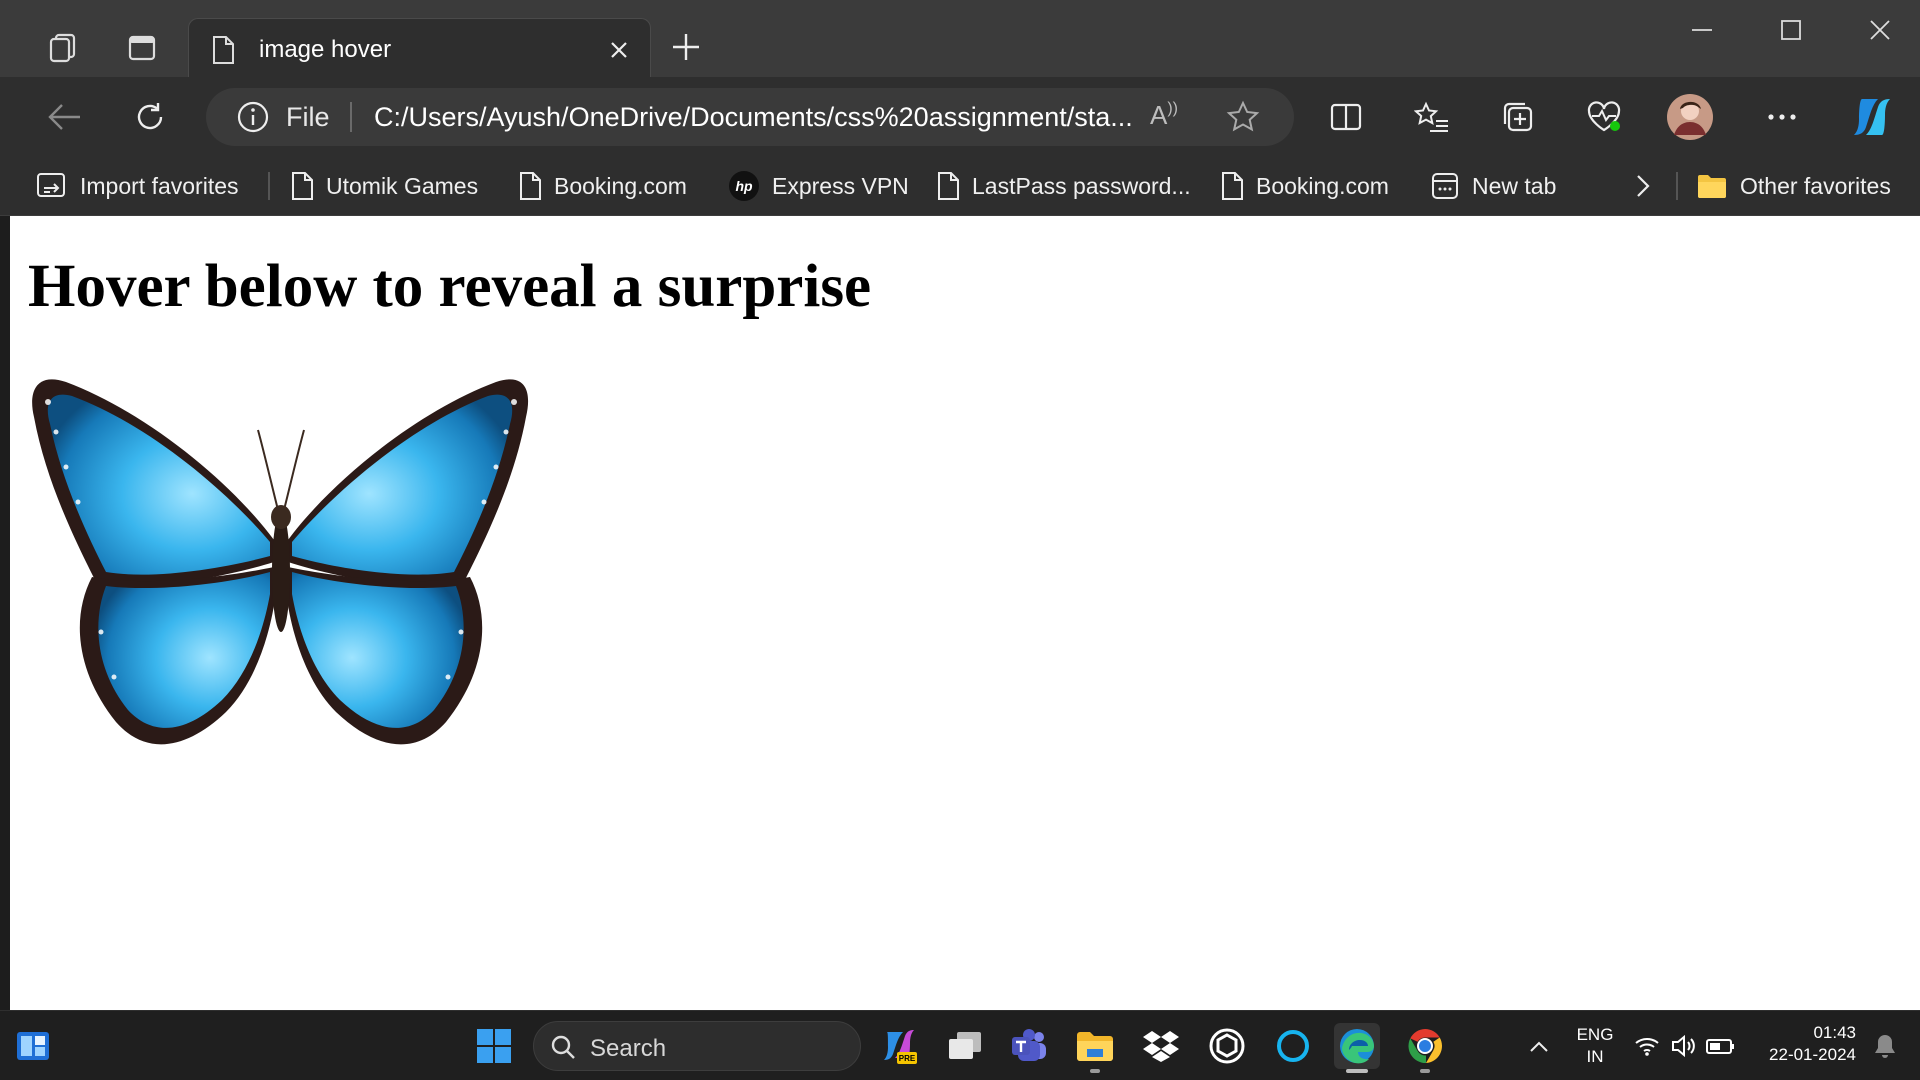 The height and width of the screenshot is (1080, 1920). Describe the element at coordinates (450, 286) in the screenshot. I see `page-heading: Hover below to reveal a surprise` at that location.